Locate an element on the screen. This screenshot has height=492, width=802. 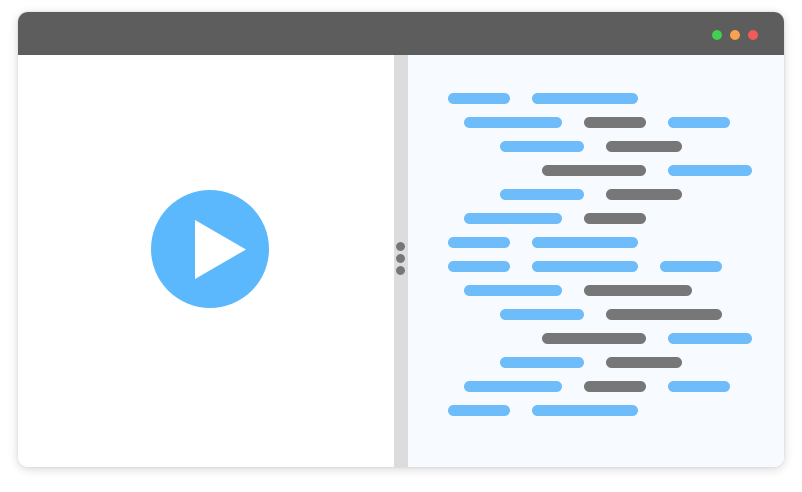
minimize-button is located at coordinates (735, 35).